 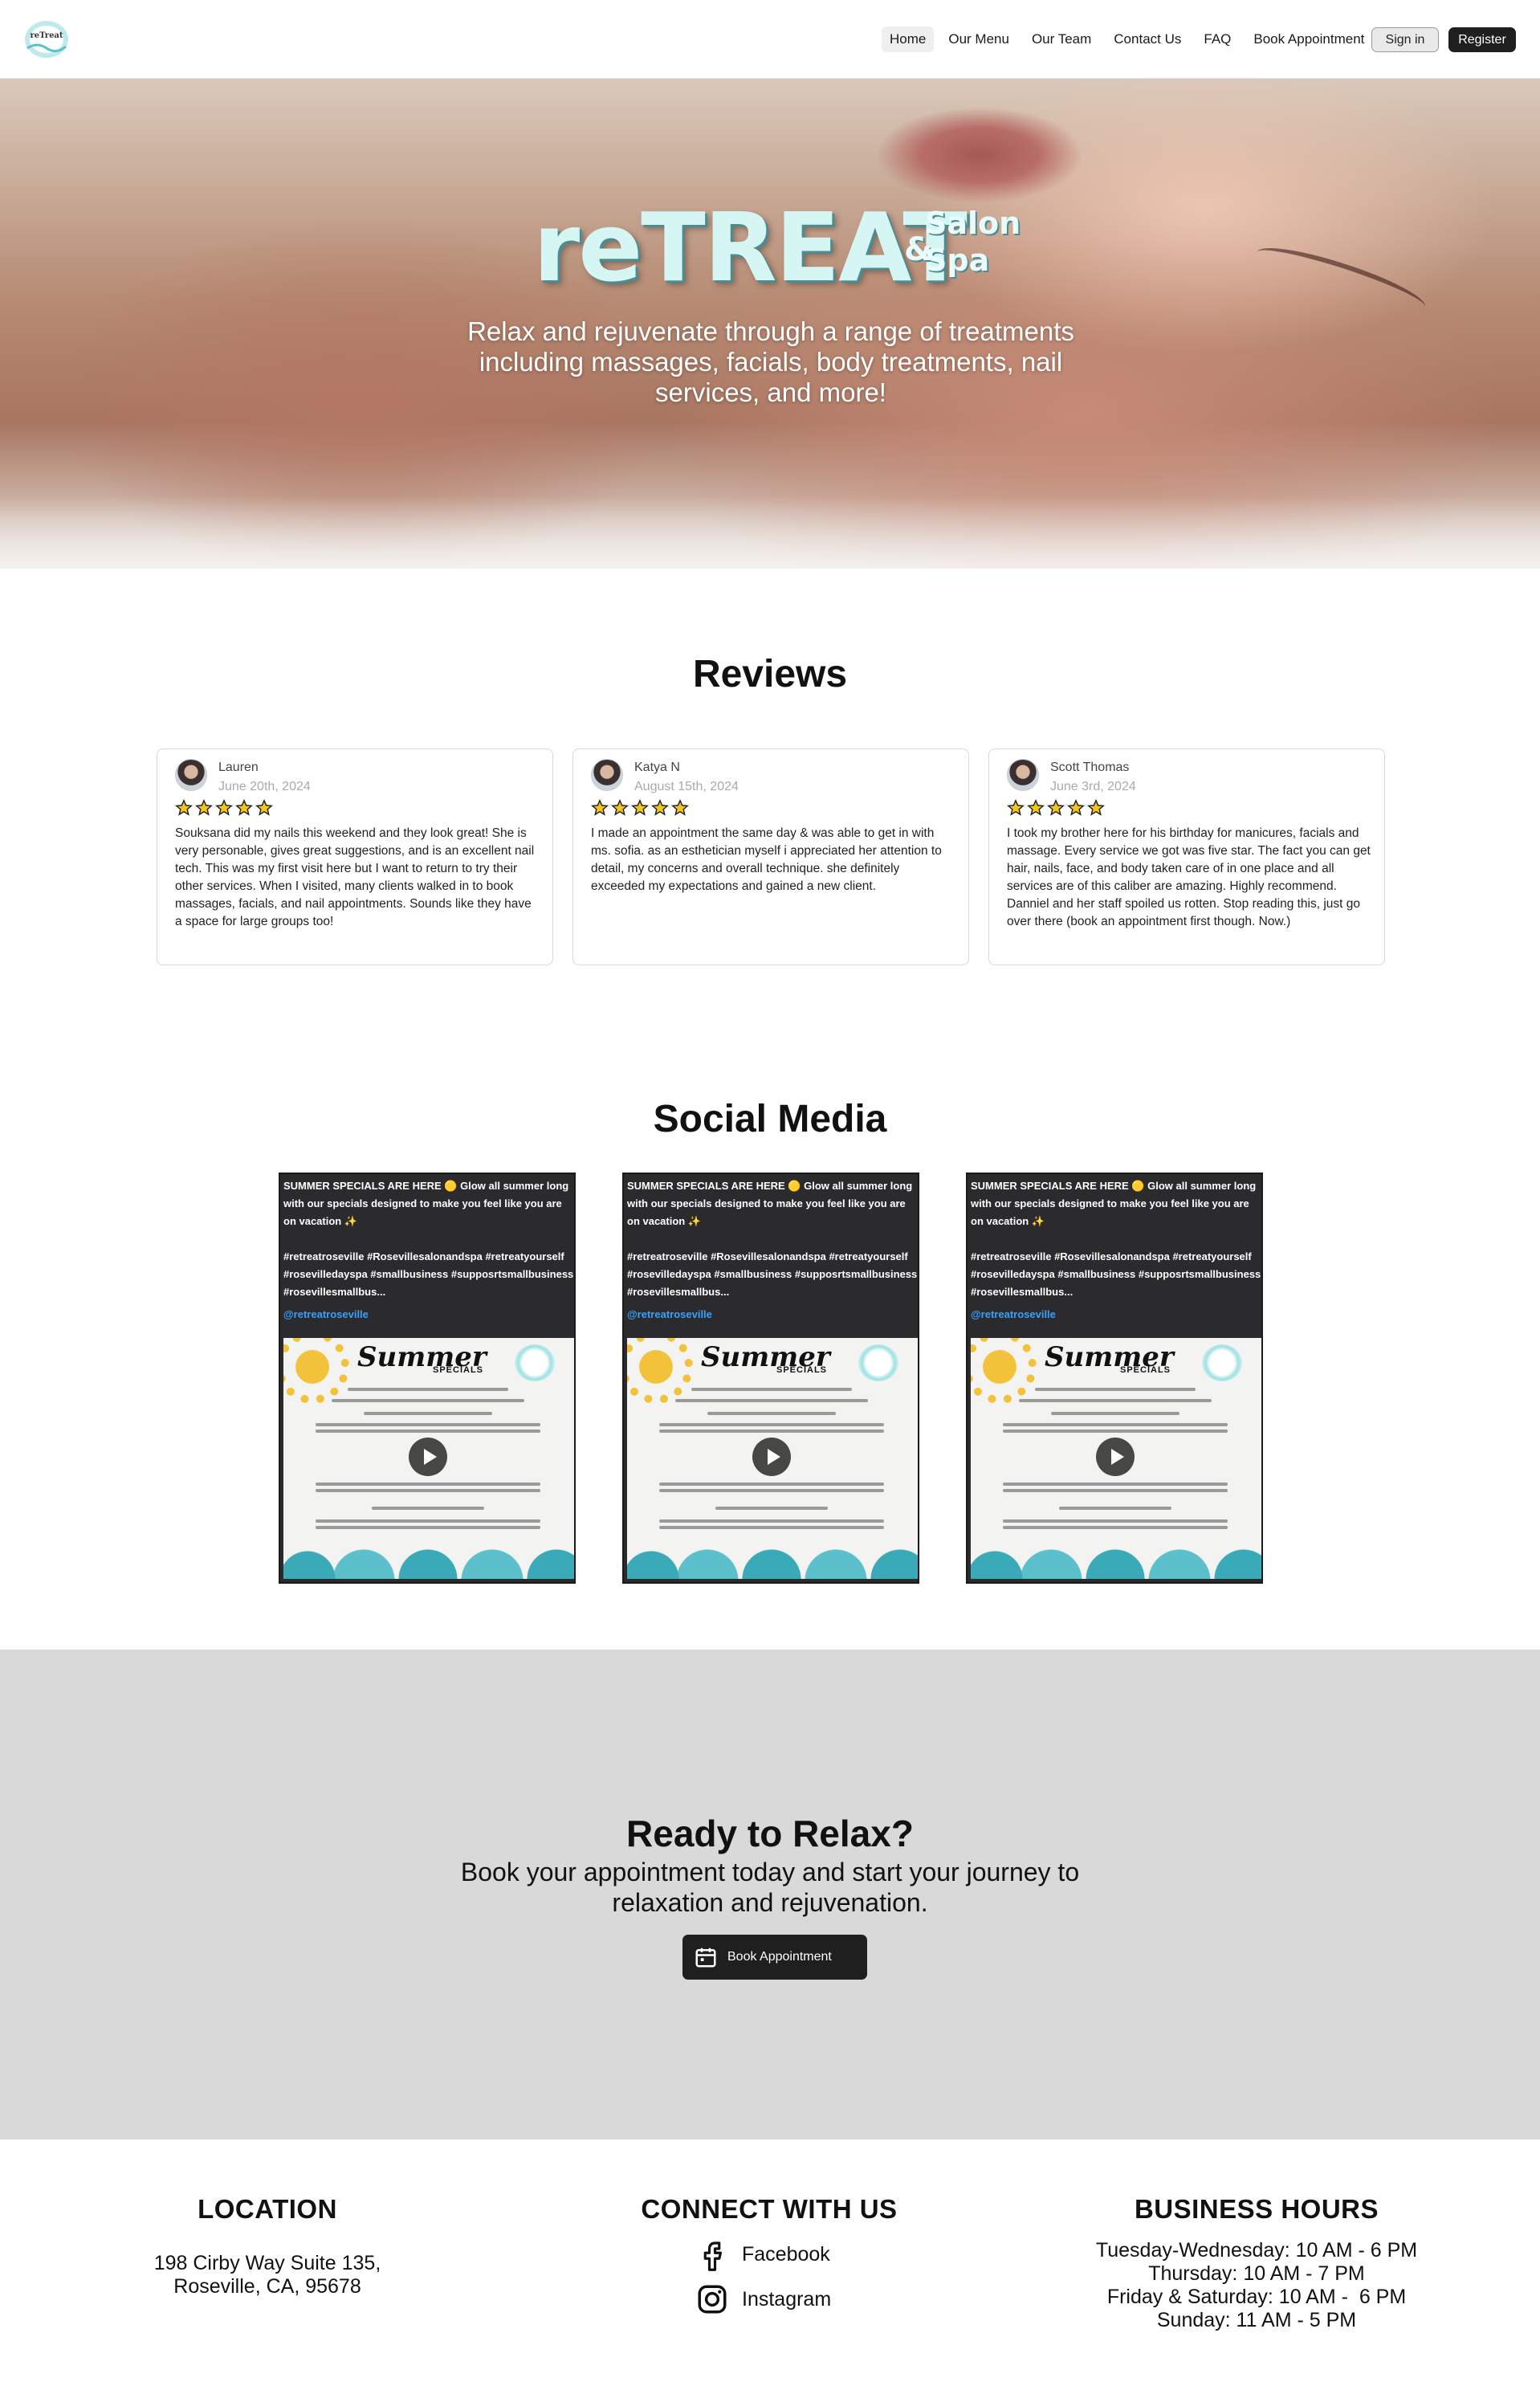 I want to click on retreat-logo: reTreat, so click(x=46, y=38).